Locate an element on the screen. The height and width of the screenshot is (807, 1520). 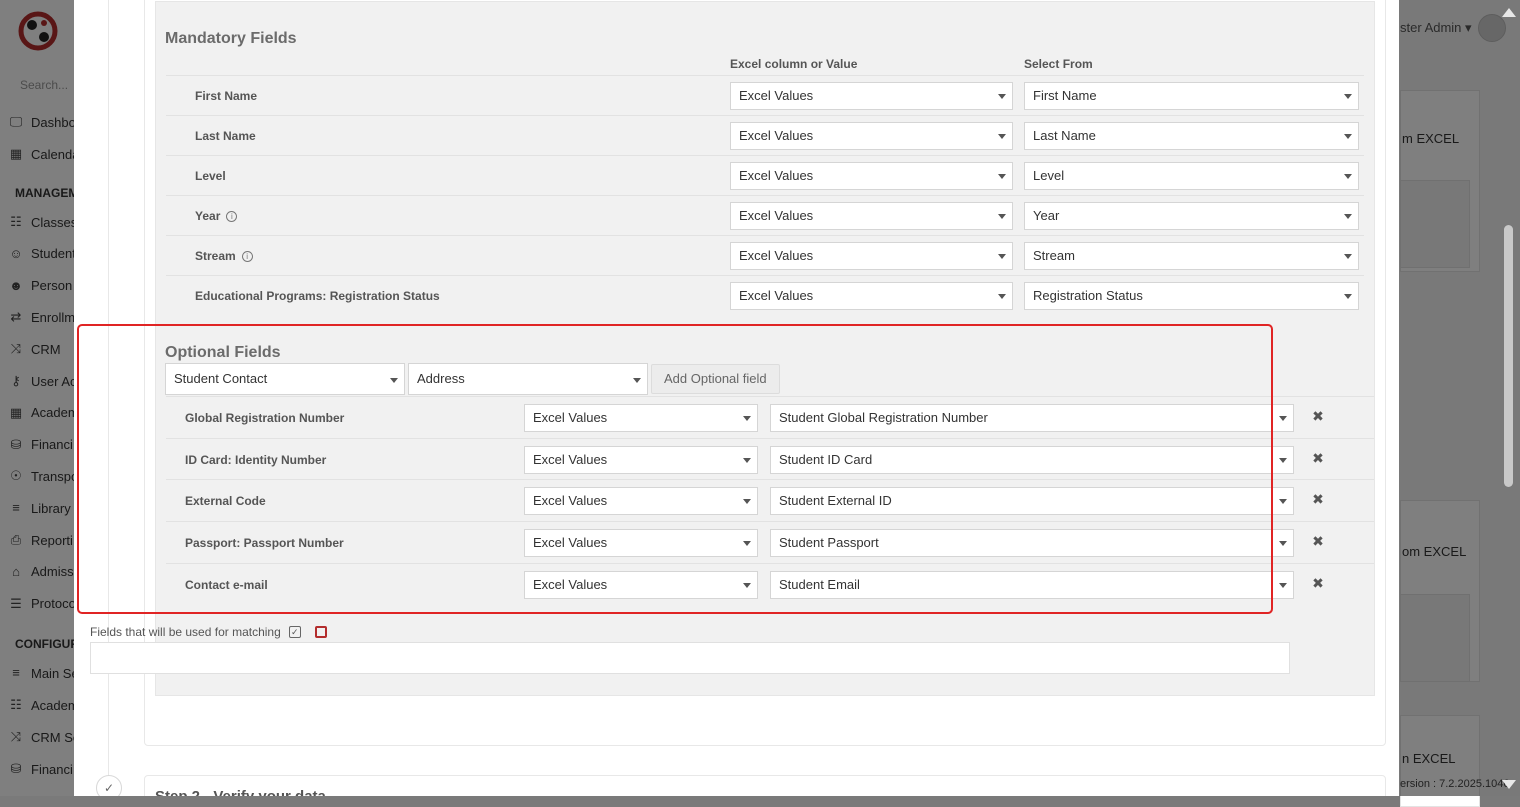
uncheck-all-icon is located at coordinates (320, 632).